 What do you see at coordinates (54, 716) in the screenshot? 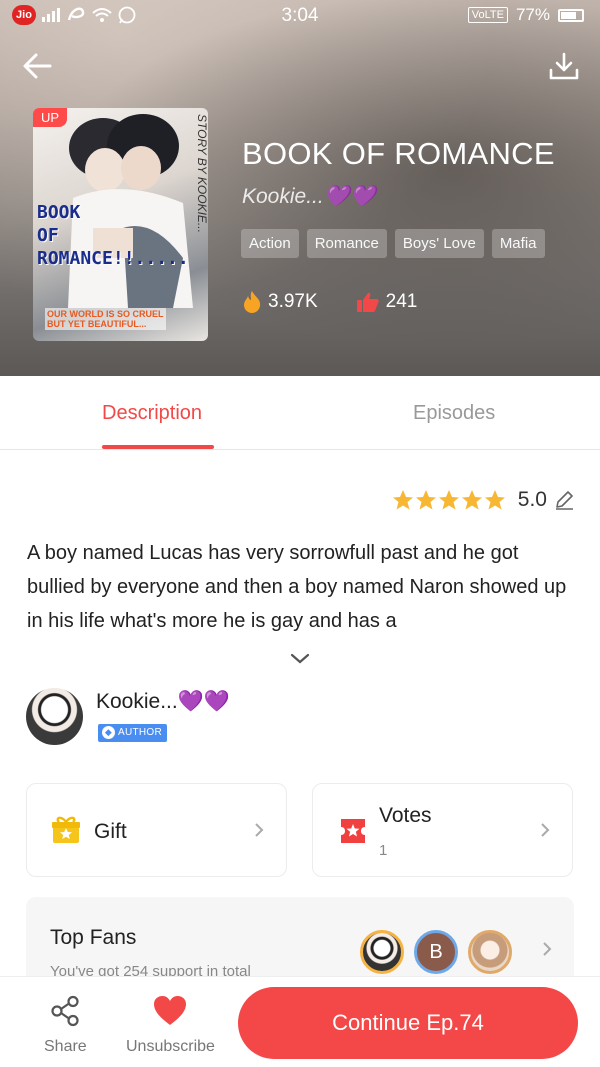
I see `author-avatar` at bounding box center [54, 716].